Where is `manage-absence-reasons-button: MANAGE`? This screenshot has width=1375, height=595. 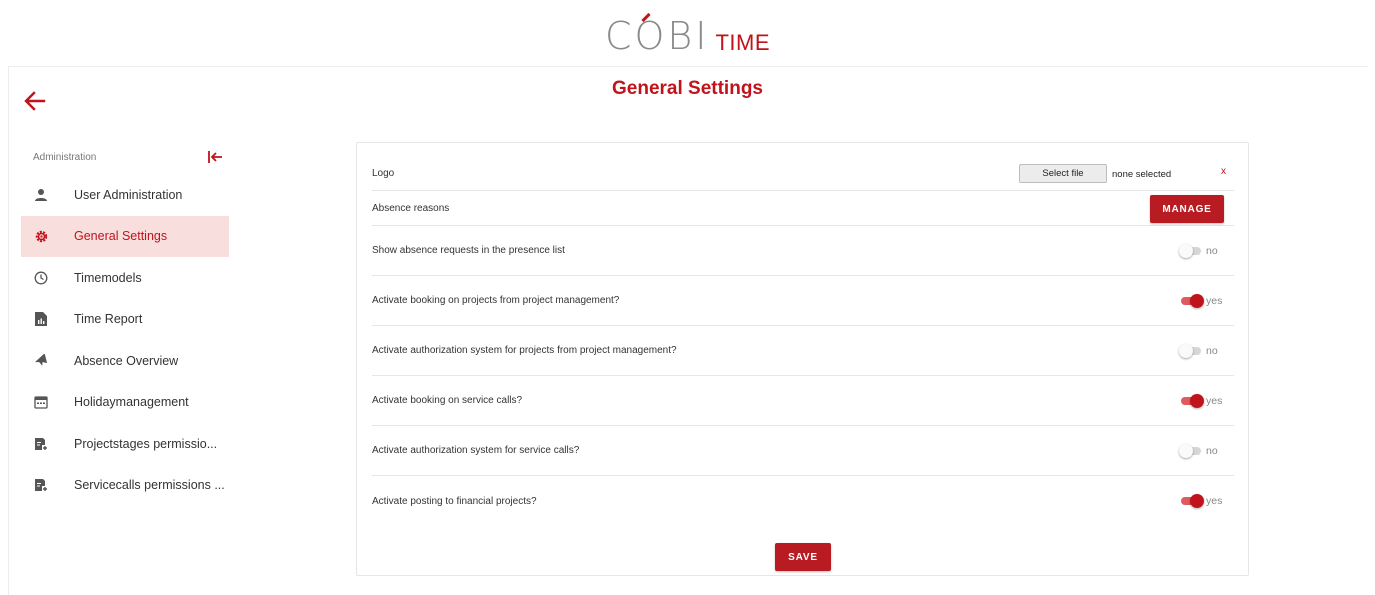 manage-absence-reasons-button: MANAGE is located at coordinates (1187, 209).